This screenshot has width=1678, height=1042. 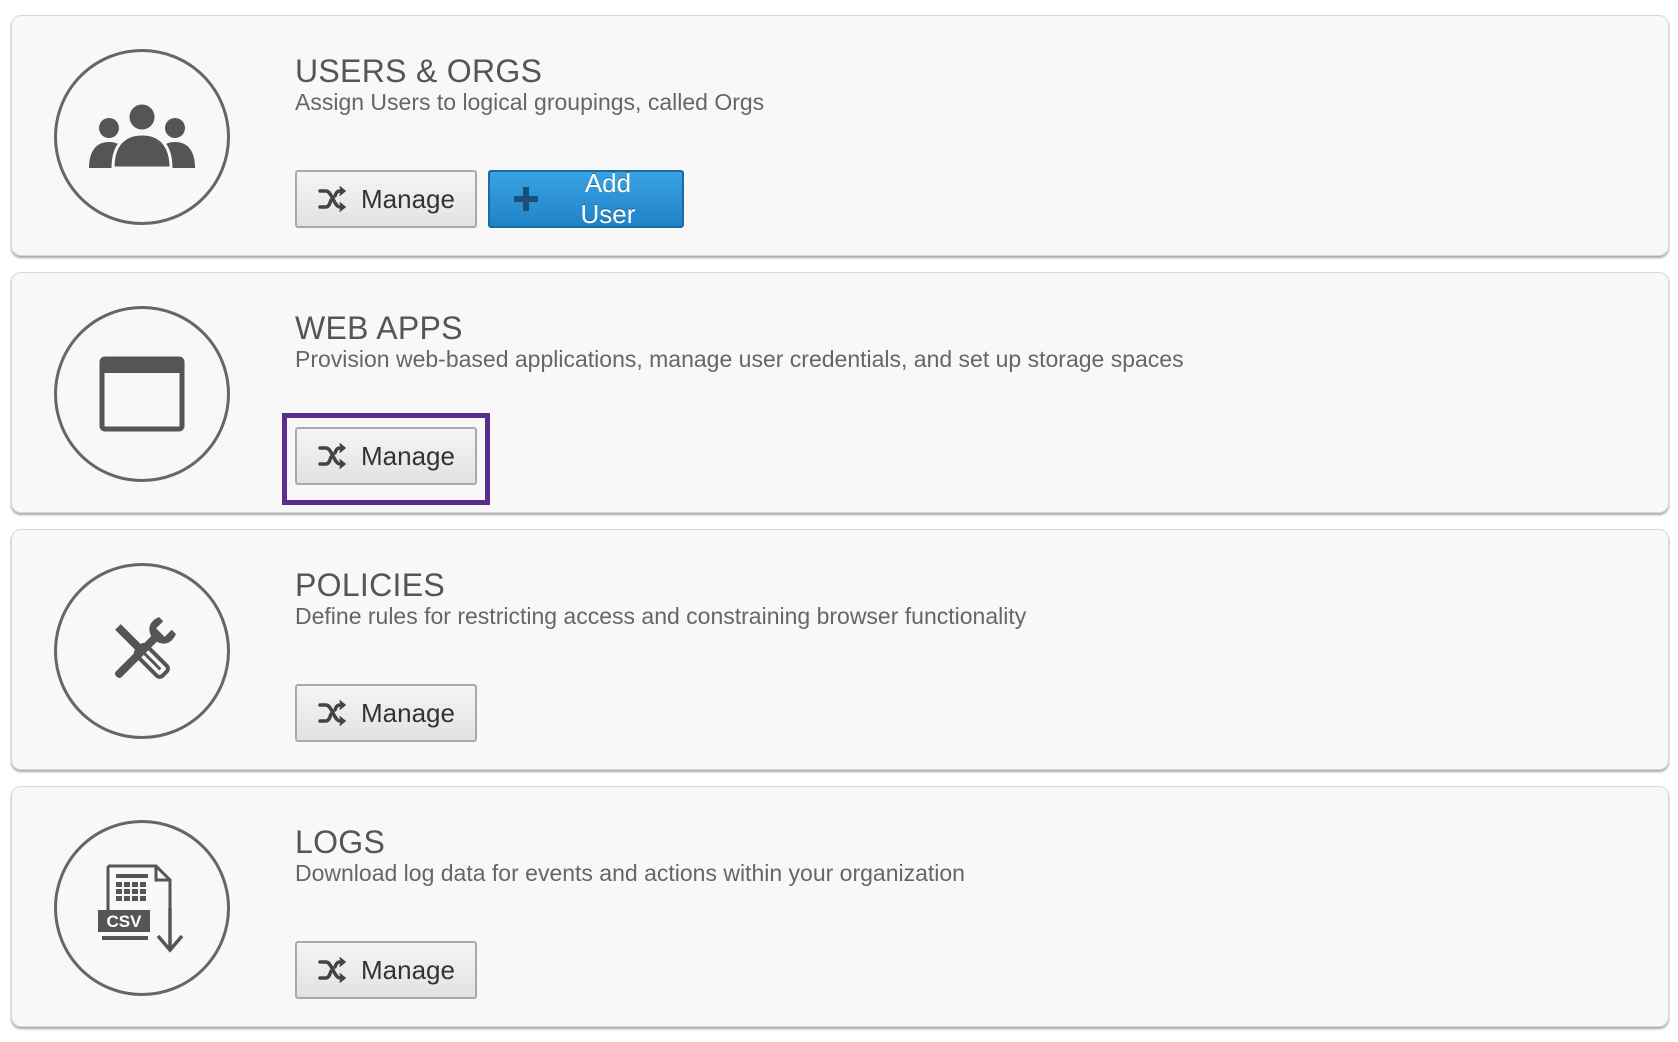 What do you see at coordinates (526, 199) in the screenshot?
I see `plus-icon` at bounding box center [526, 199].